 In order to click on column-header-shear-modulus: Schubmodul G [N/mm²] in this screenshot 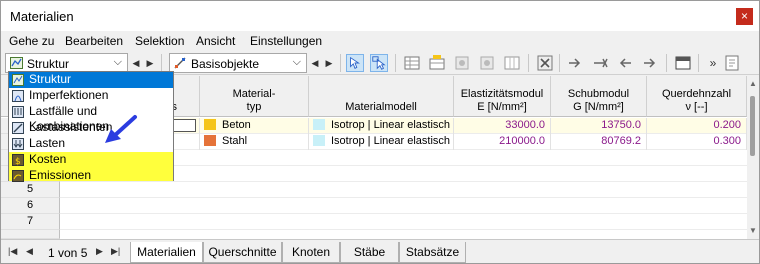, I will do `click(599, 96)`.